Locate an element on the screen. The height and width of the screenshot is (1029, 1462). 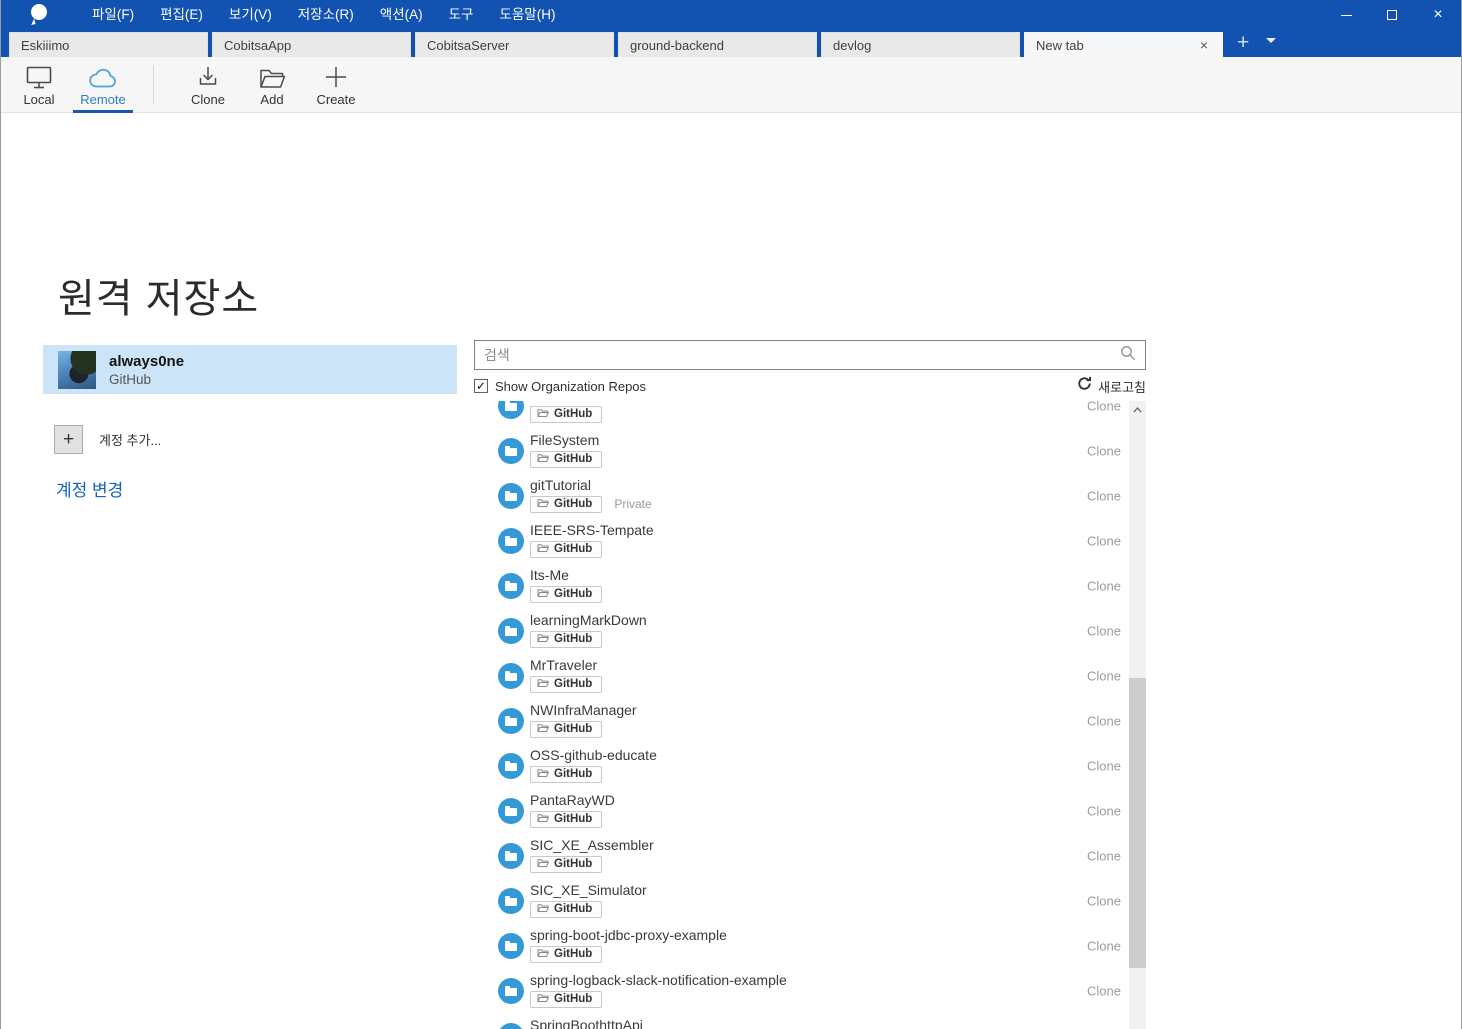
show-org-repos-checkbox: ✓ is located at coordinates (481, 386).